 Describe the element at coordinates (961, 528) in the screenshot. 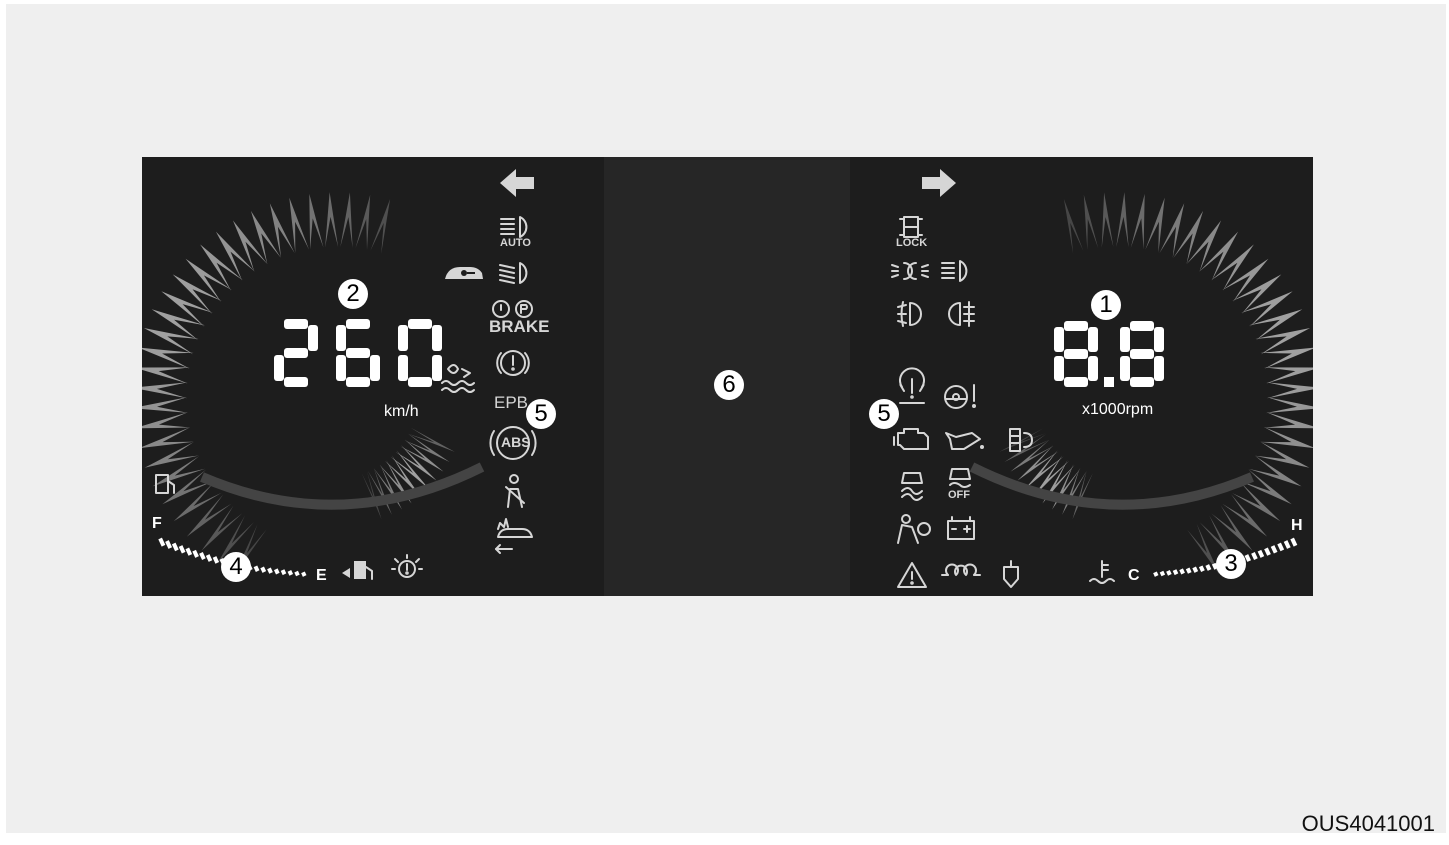

I see `charging-icon` at that location.